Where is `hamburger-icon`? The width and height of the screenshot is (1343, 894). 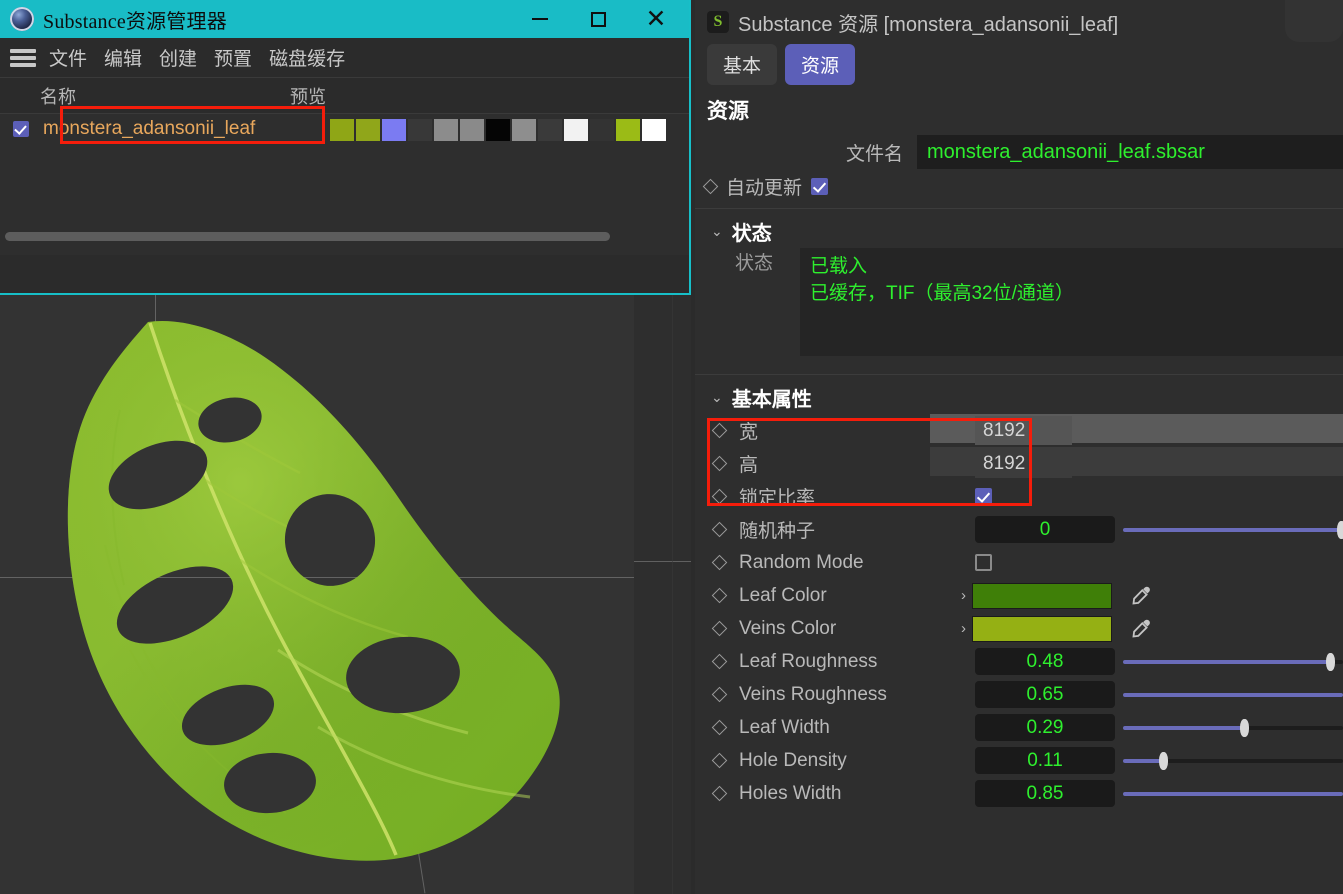
hamburger-icon is located at coordinates (23, 57).